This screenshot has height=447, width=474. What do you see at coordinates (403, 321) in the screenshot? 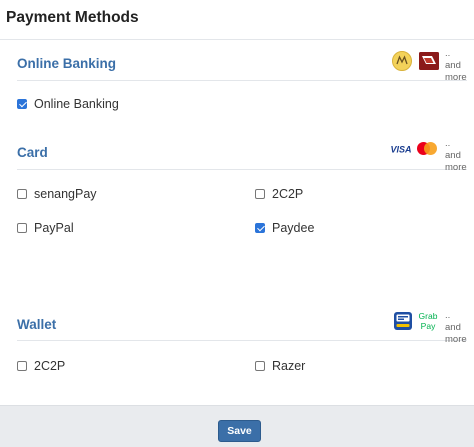
I see `touch-n-go-logo` at bounding box center [403, 321].